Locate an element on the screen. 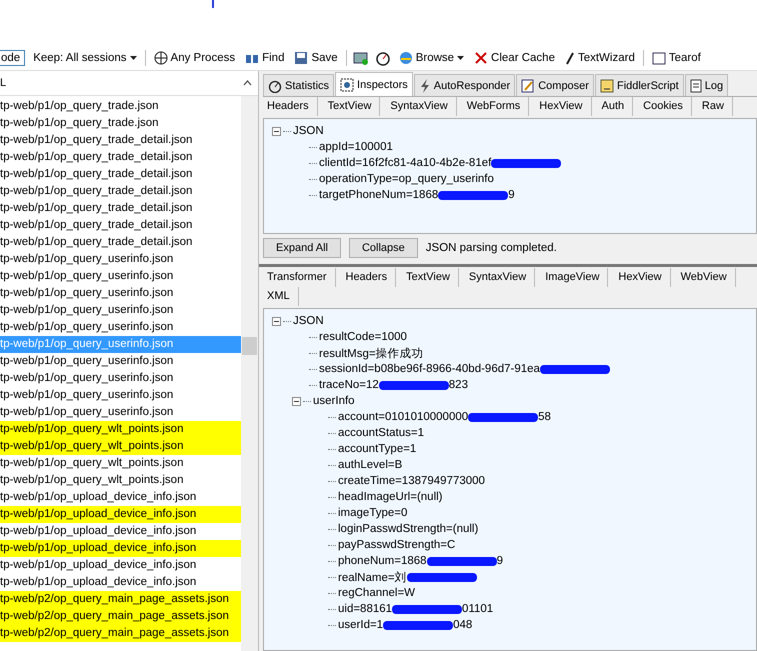 This screenshot has height=651, width=757. tree-node: uid=88161 is located at coordinates (365, 609).